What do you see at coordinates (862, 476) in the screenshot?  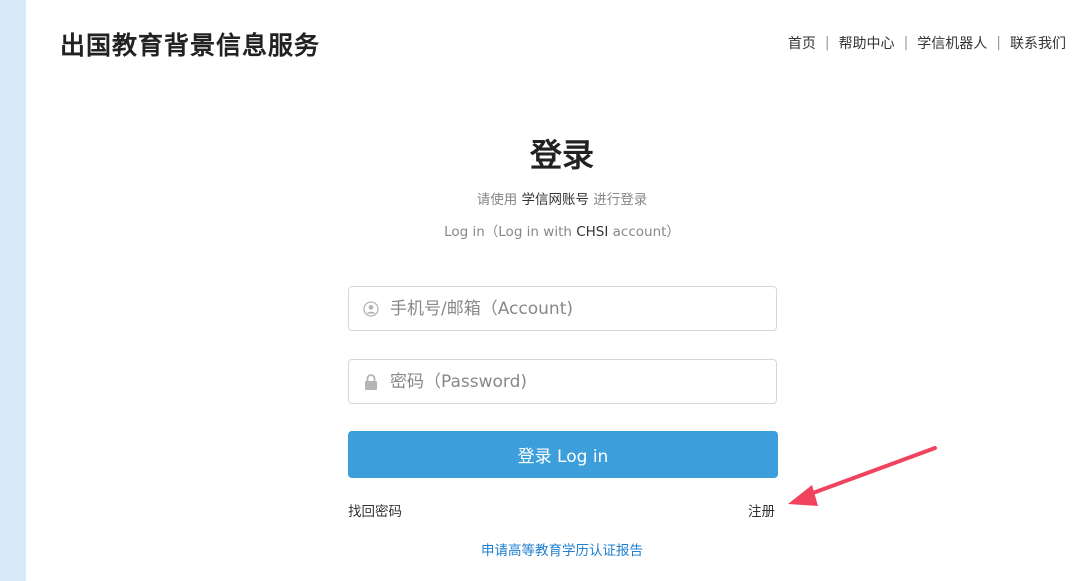 I see `red-arrow-icon` at bounding box center [862, 476].